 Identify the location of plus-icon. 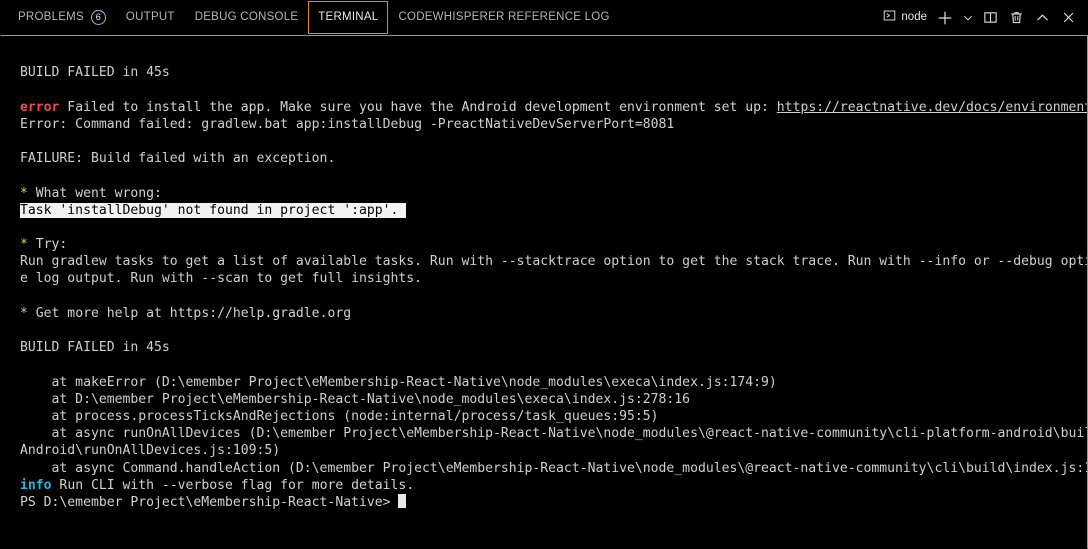
(945, 17).